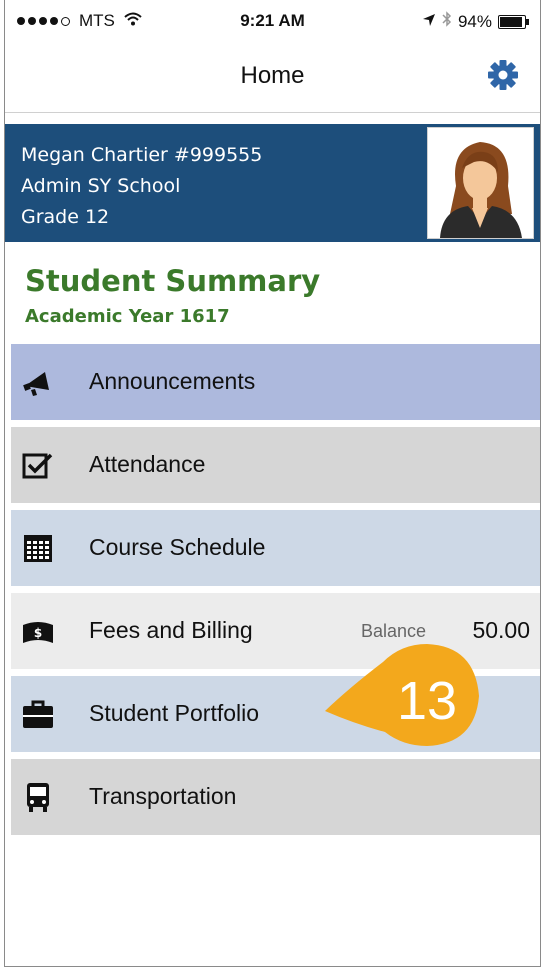 The width and height of the screenshot is (545, 968). I want to click on balance-label: Balance, so click(393, 631).